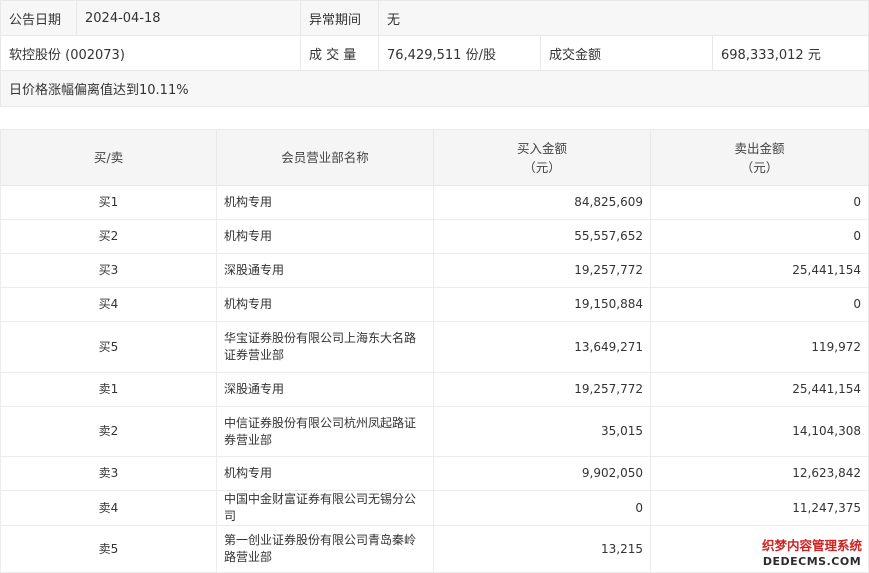 The width and height of the screenshot is (869, 573). I want to click on announce-date-value: 2024-04-18, so click(188, 18).